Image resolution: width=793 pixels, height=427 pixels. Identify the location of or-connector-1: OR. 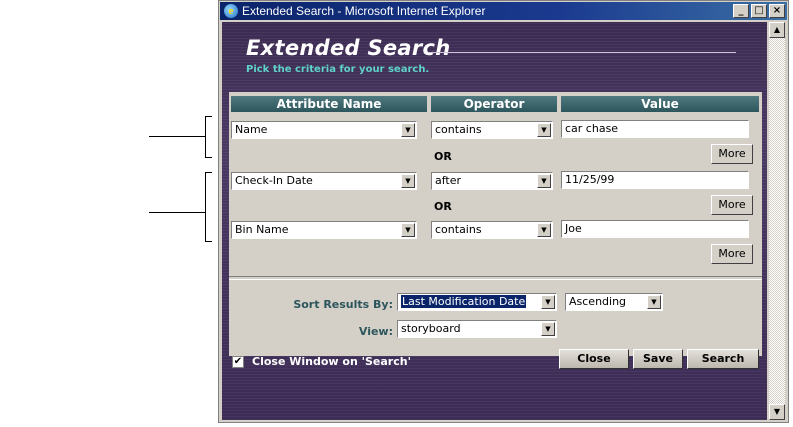
(443, 156).